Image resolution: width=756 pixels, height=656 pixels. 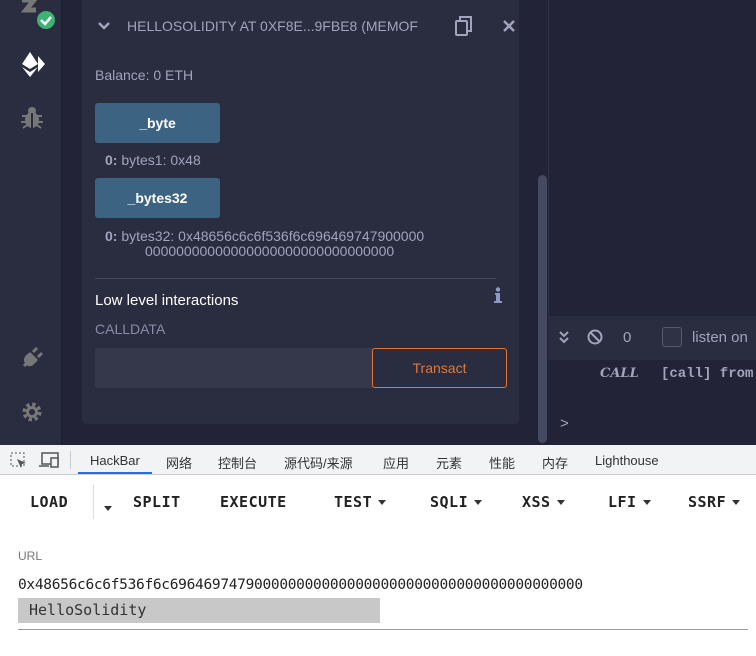 I want to click on terminal-prompt: >, so click(x=564, y=423).